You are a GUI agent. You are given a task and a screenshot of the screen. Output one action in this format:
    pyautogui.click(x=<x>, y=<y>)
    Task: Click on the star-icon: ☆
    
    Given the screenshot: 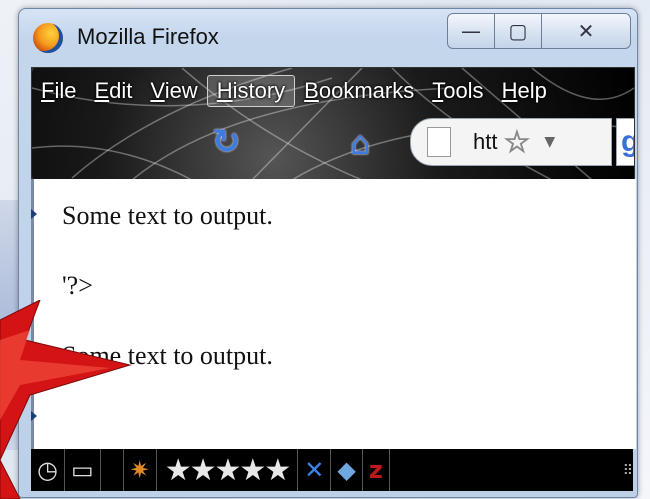 What is the action you would take?
    pyautogui.click(x=517, y=142)
    